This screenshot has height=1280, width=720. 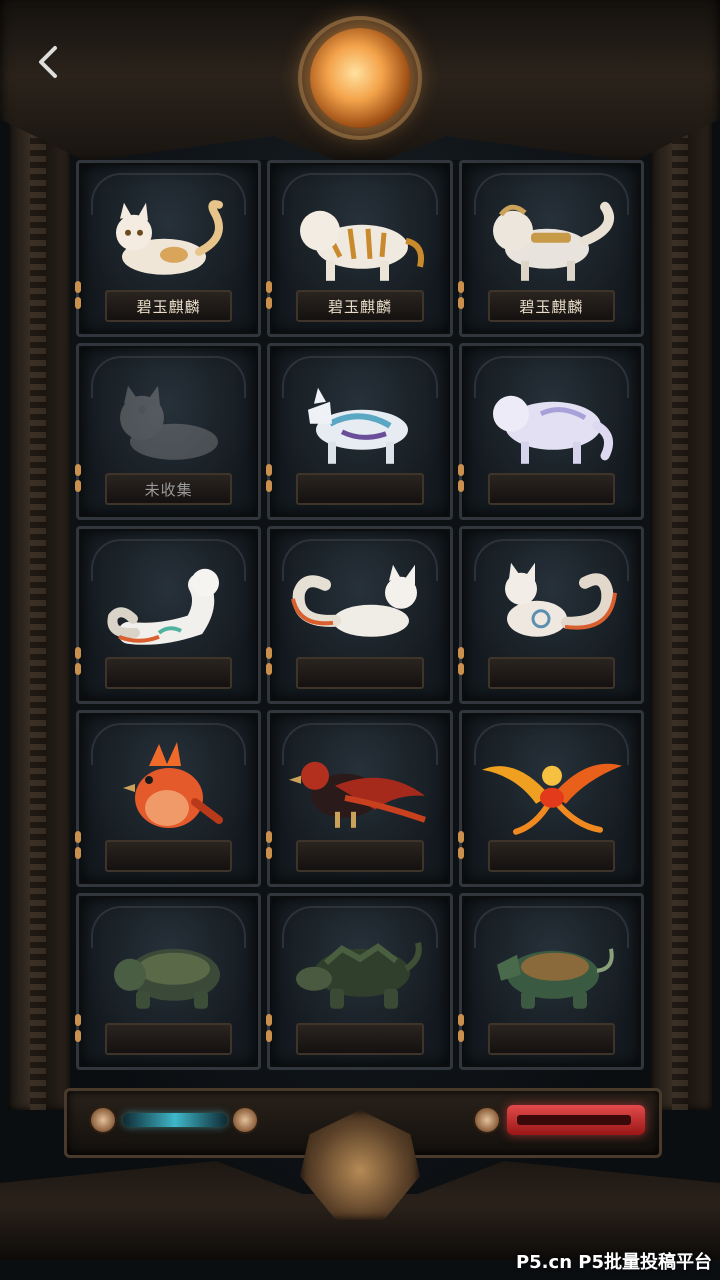 What do you see at coordinates (551, 791) in the screenshot?
I see `flame-phoenix-figure` at bounding box center [551, 791].